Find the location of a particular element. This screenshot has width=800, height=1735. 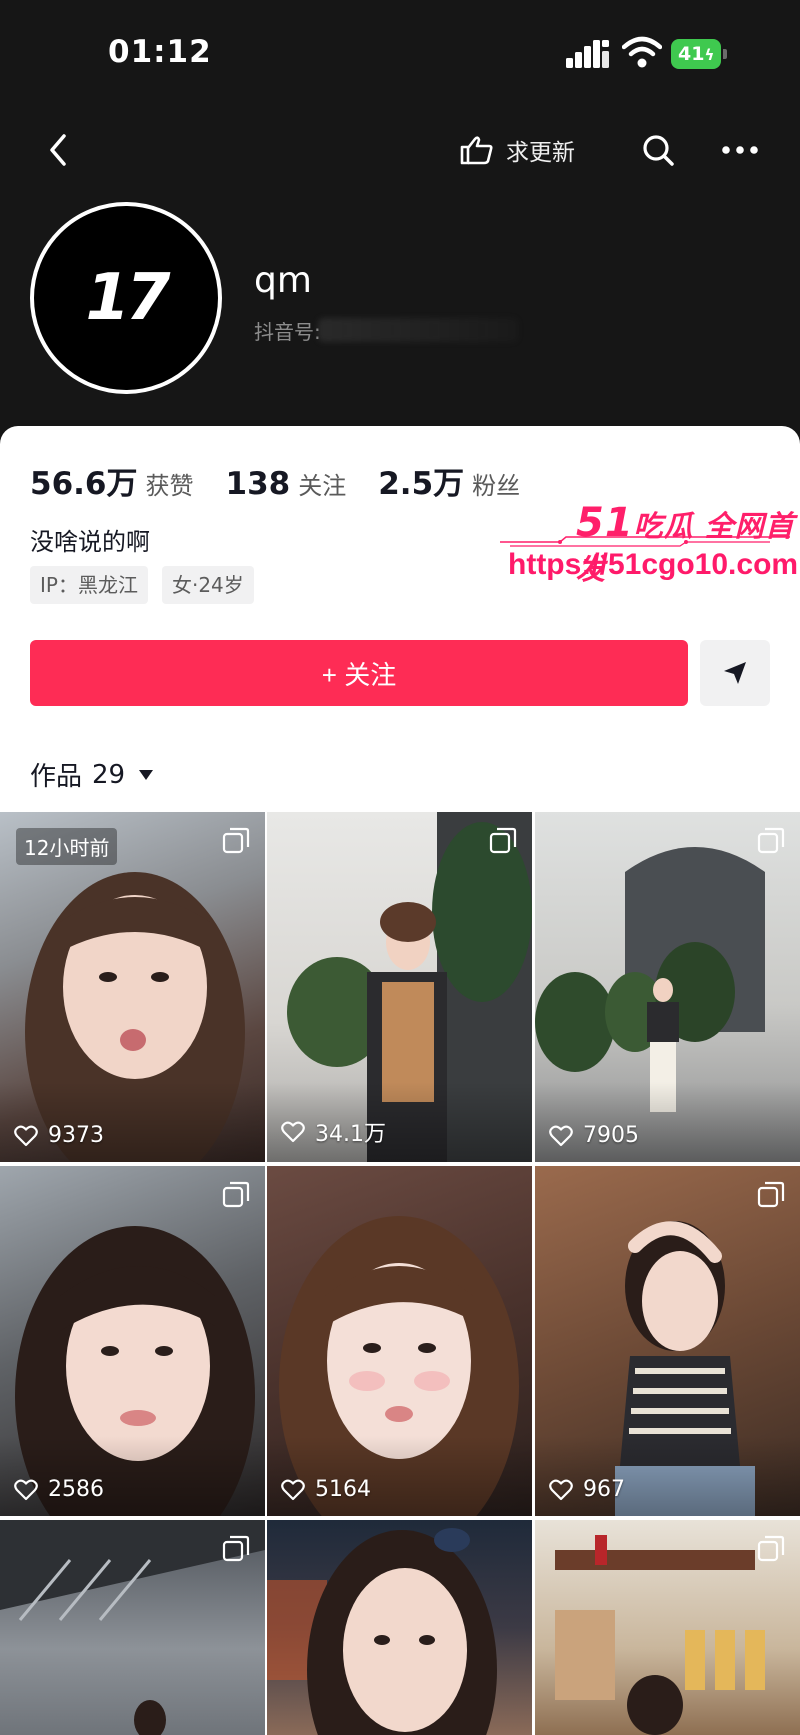

tag-gender-age: 女·24岁 is located at coordinates (207, 585).